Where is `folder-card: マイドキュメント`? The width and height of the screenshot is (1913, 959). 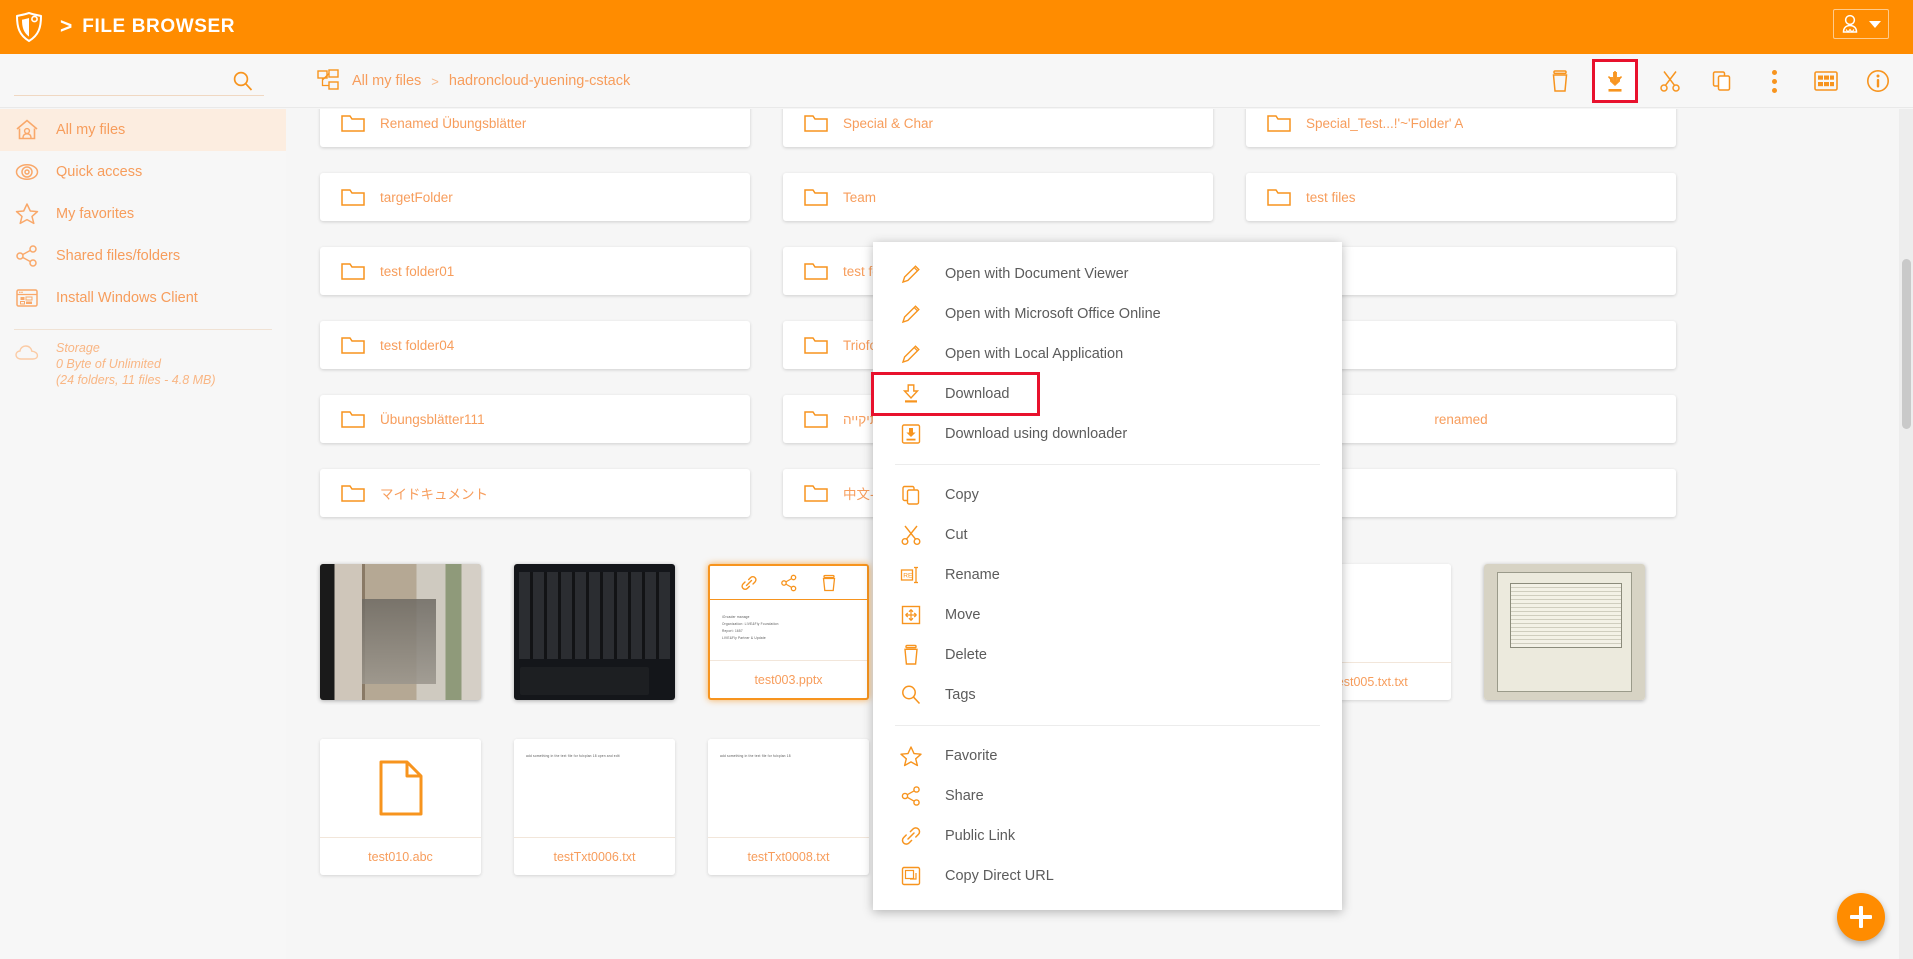 folder-card: マイドキュメント is located at coordinates (535, 493).